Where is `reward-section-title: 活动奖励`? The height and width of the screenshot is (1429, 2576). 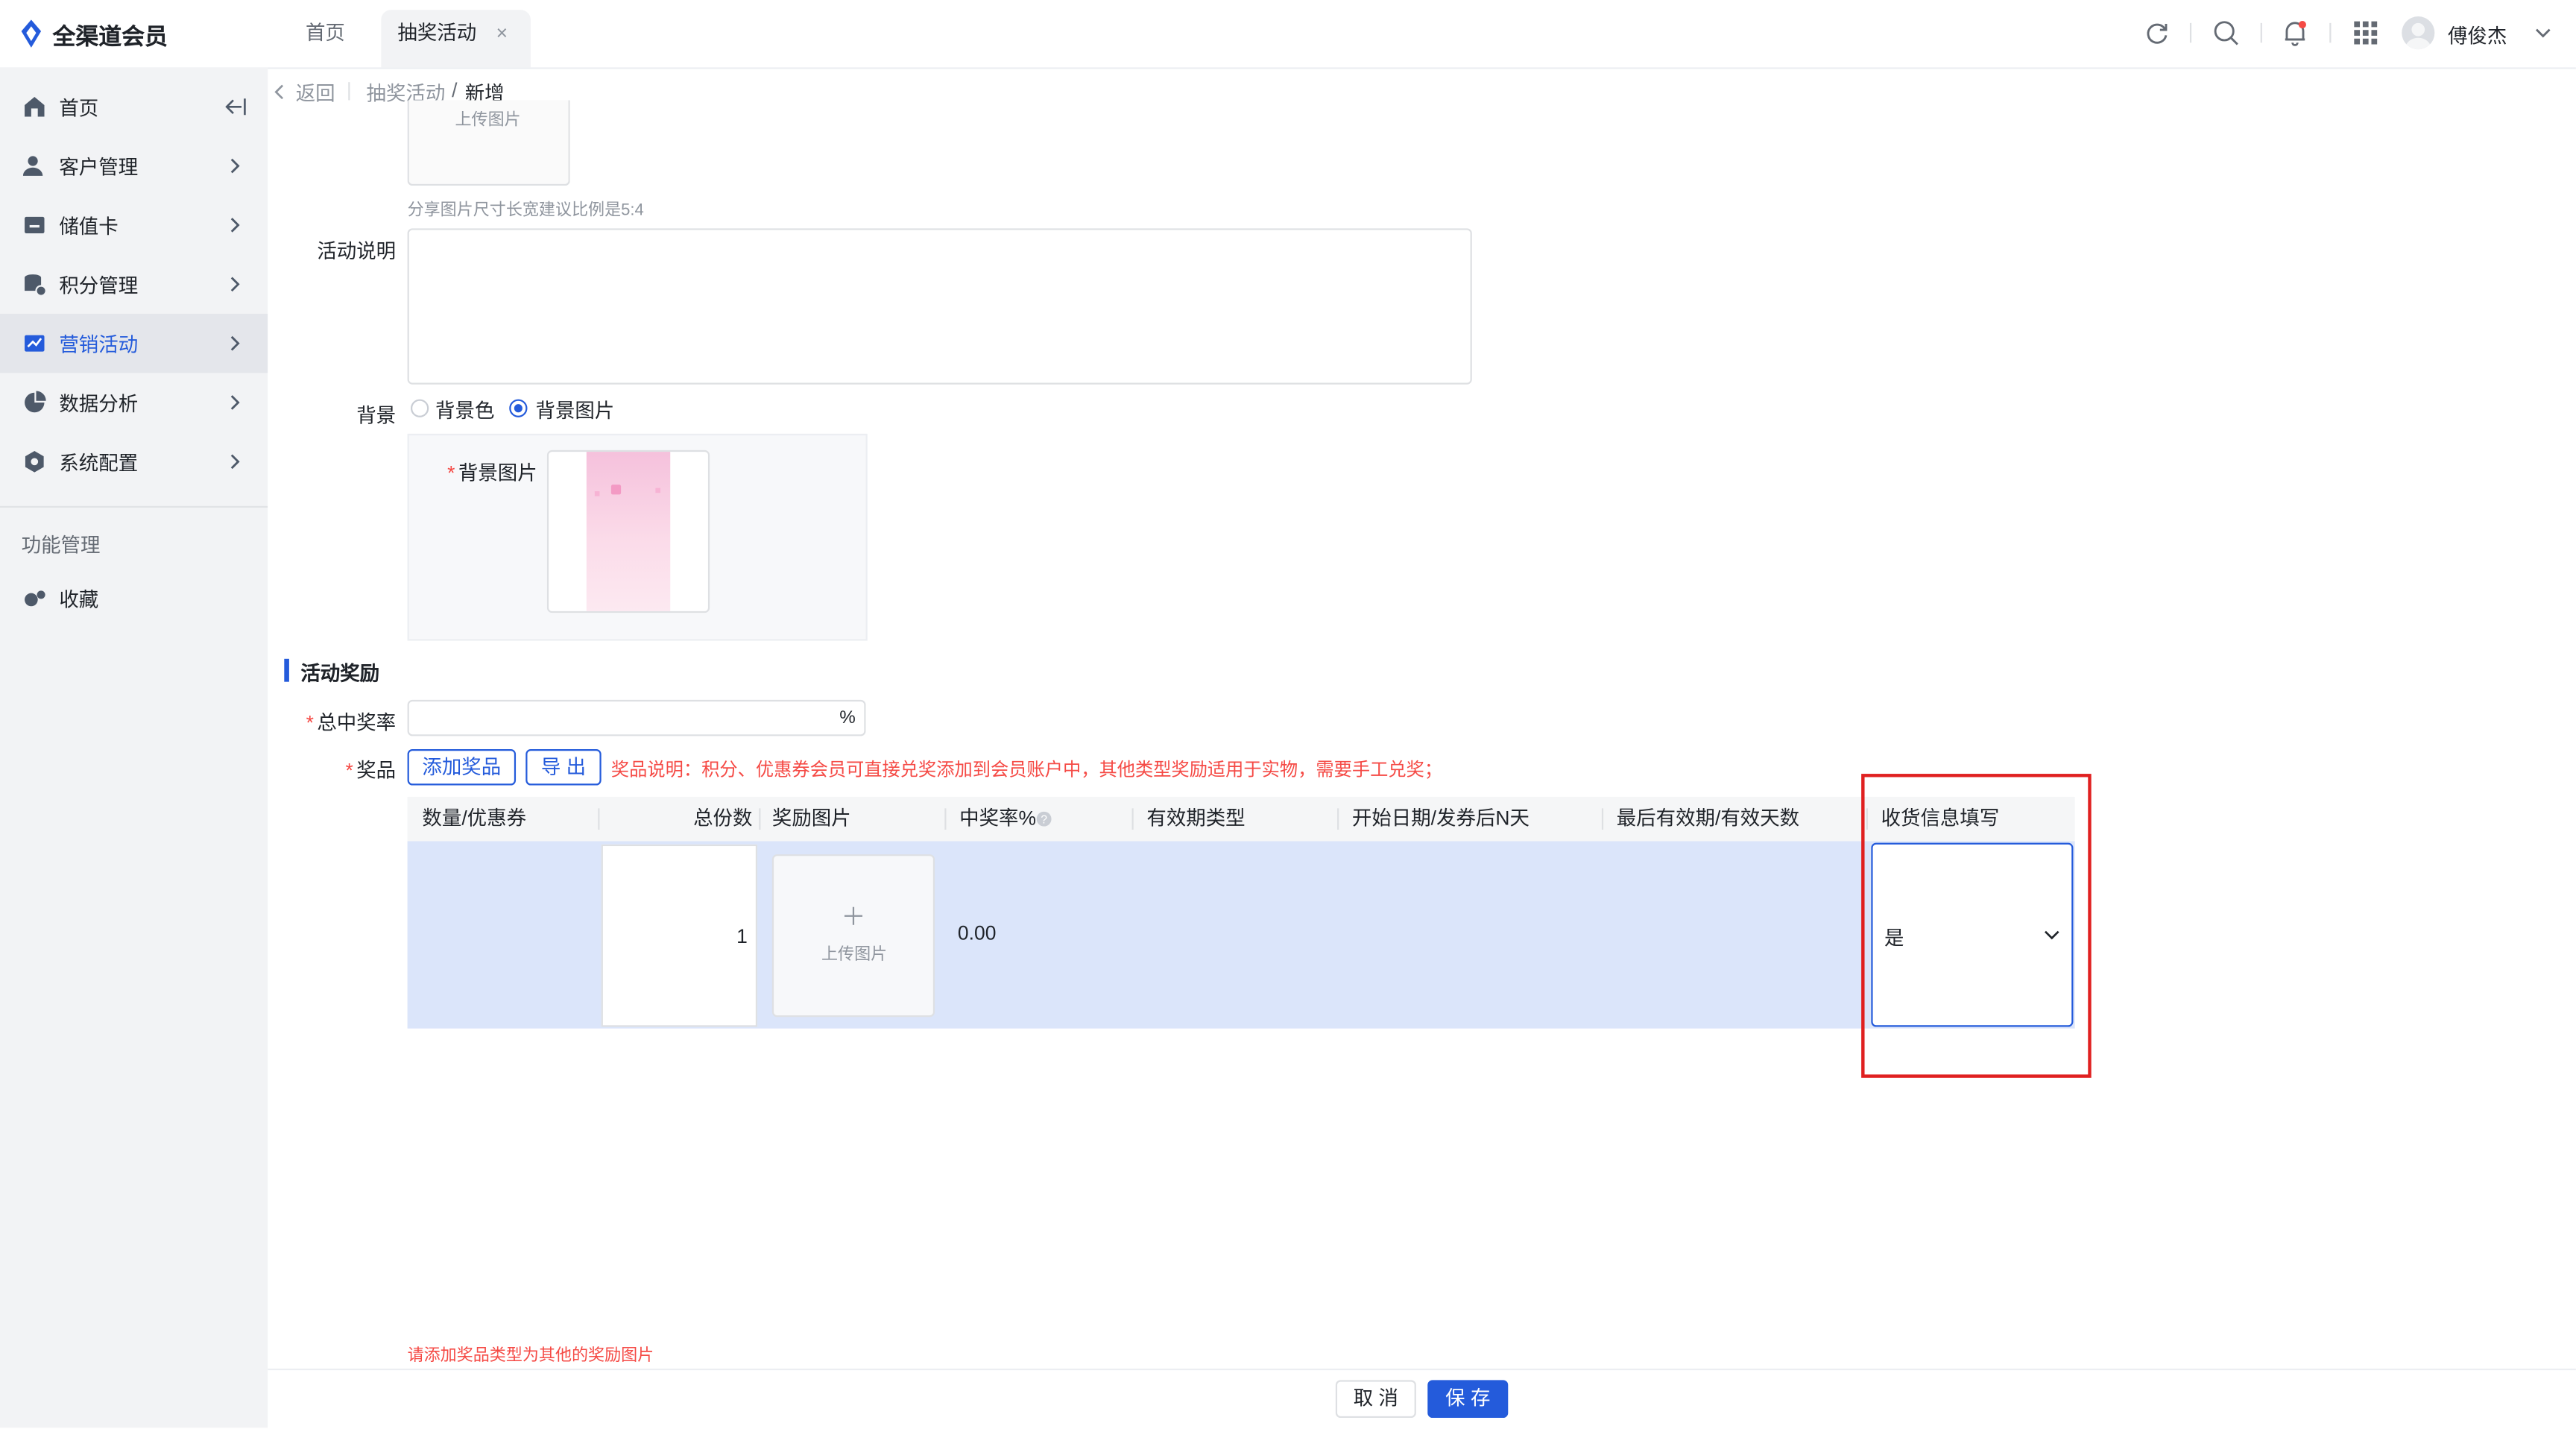
reward-section-title: 活动奖励 is located at coordinates (340, 674).